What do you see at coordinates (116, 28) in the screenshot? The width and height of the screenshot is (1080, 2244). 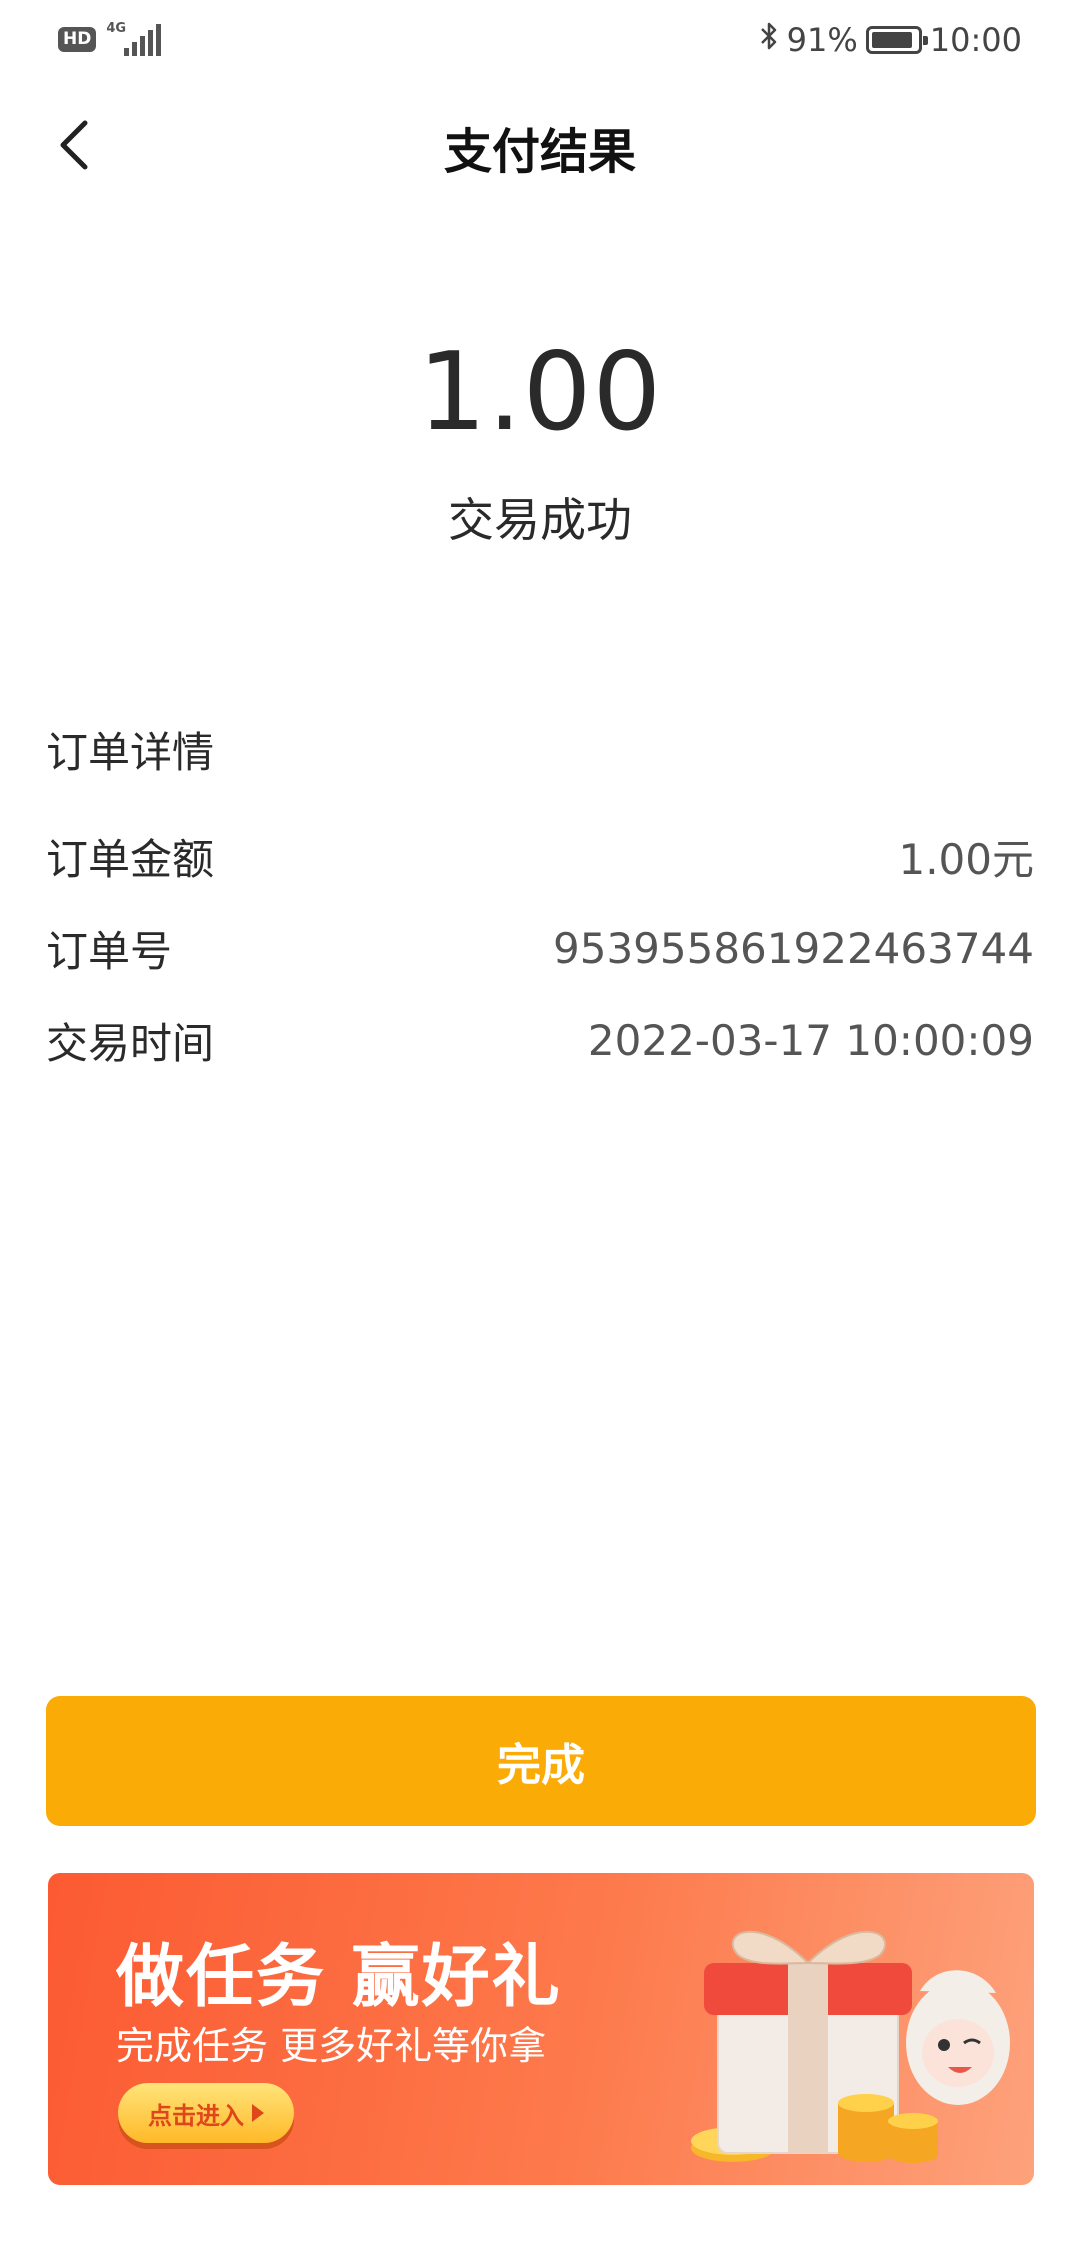 I see `network-type: 4G` at bounding box center [116, 28].